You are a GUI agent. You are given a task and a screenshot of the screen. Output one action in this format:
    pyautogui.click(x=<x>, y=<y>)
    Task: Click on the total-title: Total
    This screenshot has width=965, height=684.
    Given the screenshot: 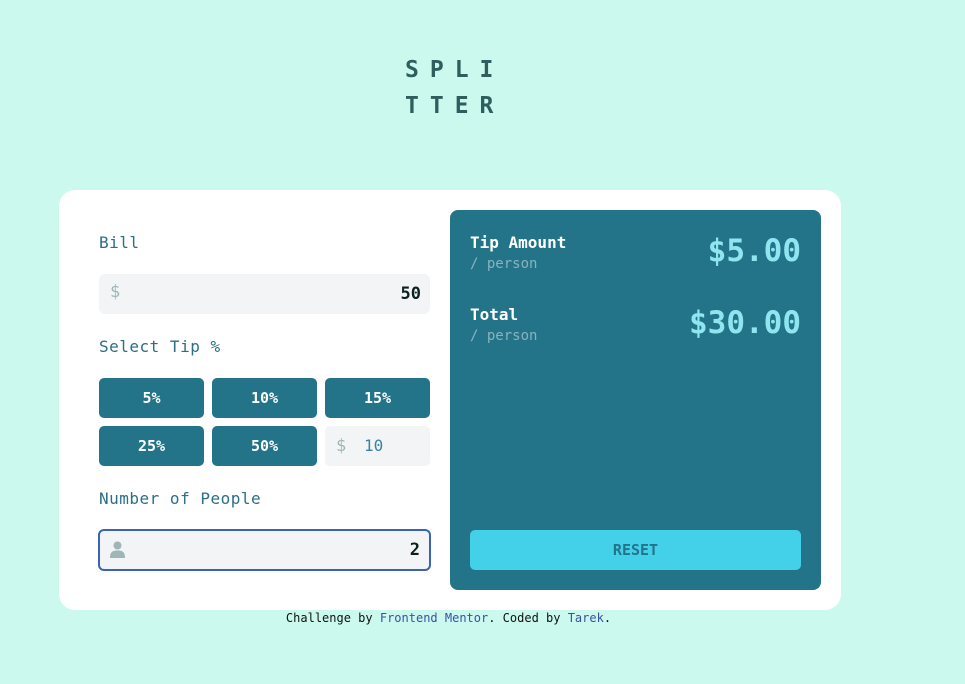 What is the action you would take?
    pyautogui.click(x=494, y=314)
    